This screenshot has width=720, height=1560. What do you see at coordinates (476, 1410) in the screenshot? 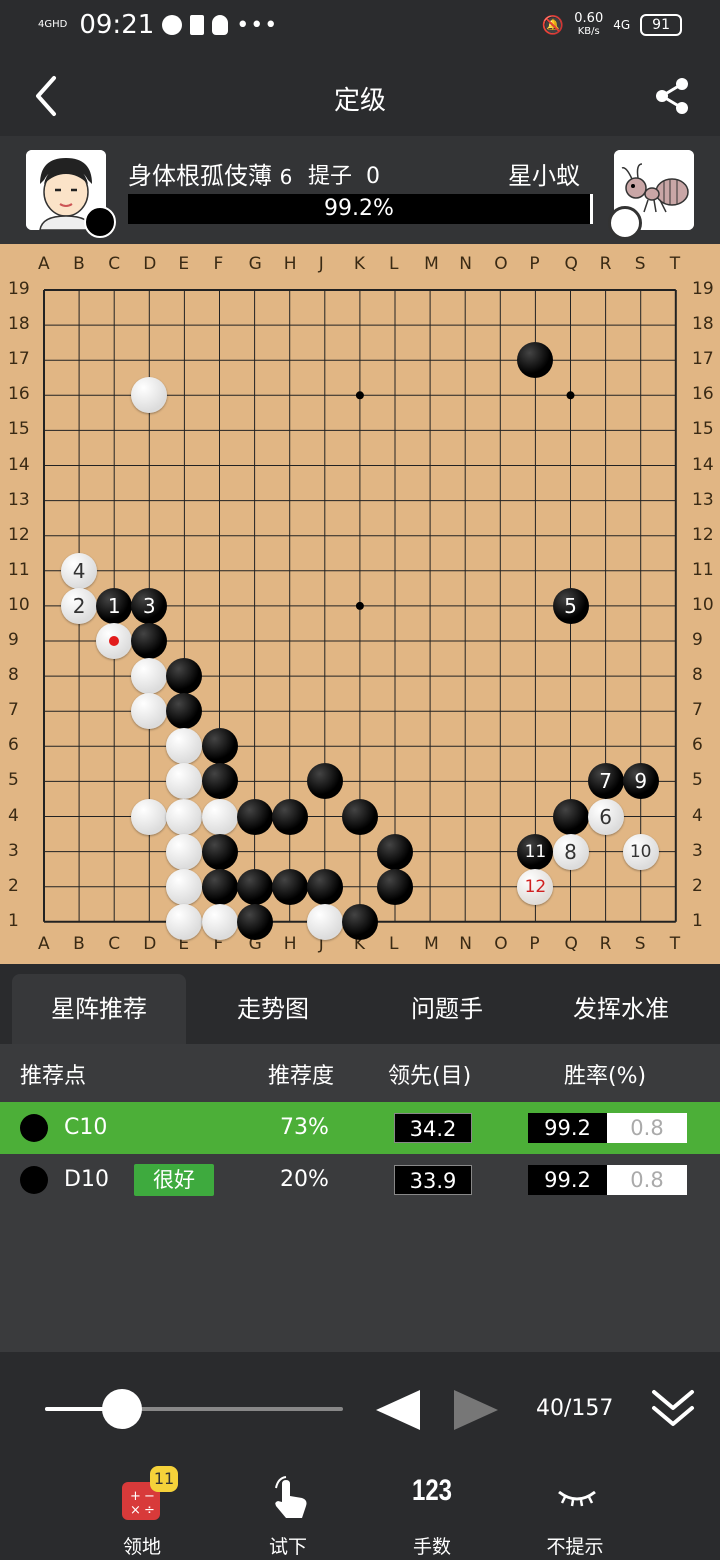
I see `next-move-icon` at bounding box center [476, 1410].